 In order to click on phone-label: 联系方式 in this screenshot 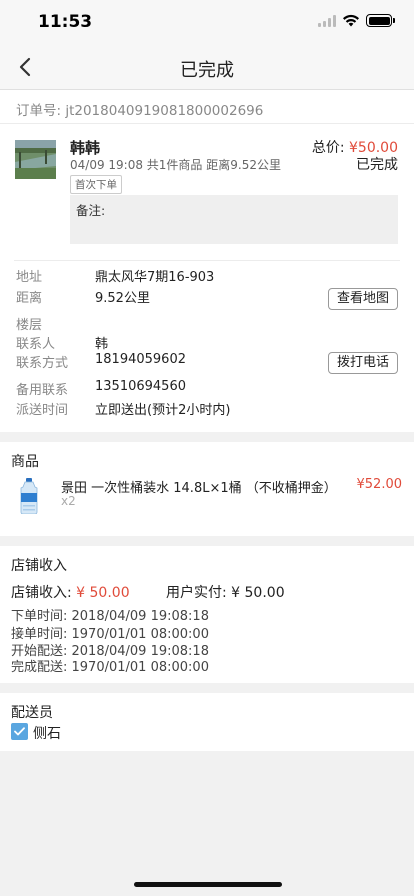, I will do `click(42, 363)`.